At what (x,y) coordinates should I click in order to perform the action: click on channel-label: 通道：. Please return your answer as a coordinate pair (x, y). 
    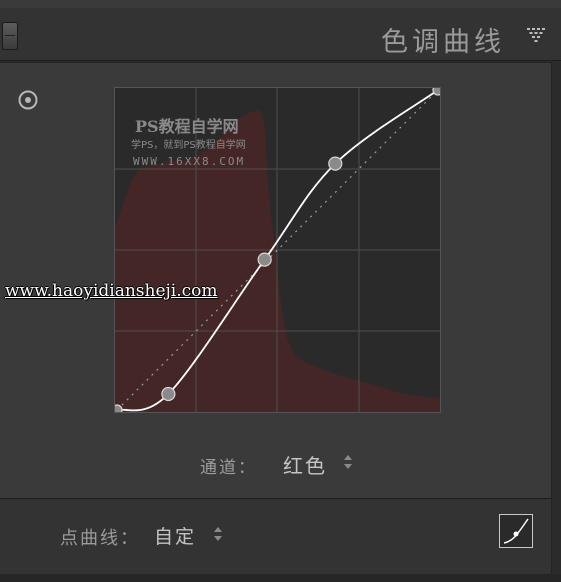
    Looking at the image, I should click on (228, 468).